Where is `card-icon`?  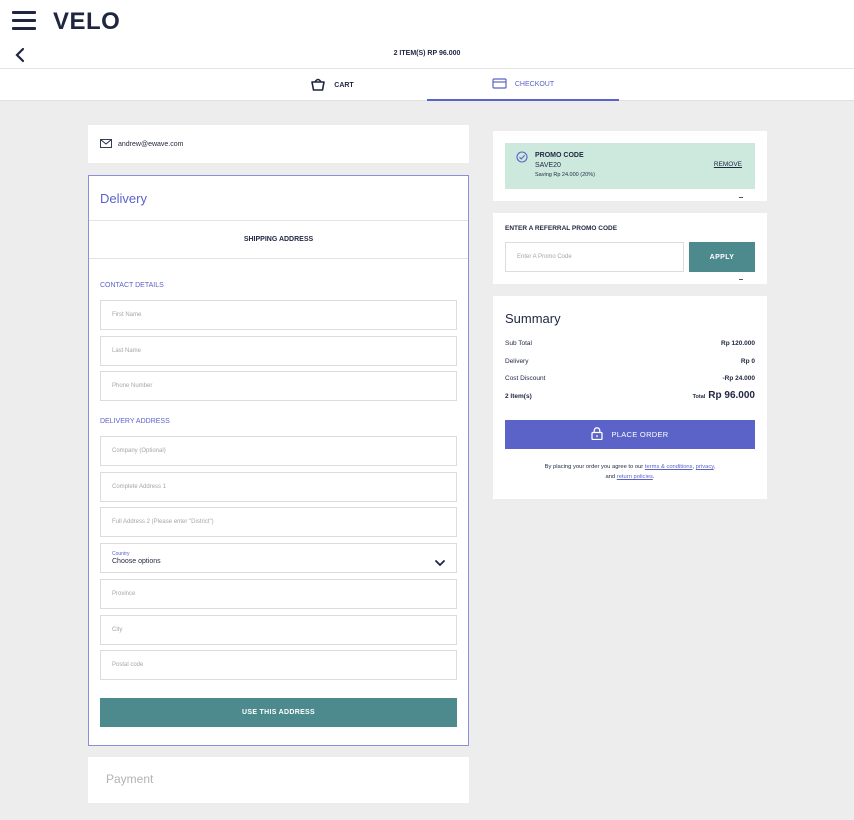
card-icon is located at coordinates (499, 84).